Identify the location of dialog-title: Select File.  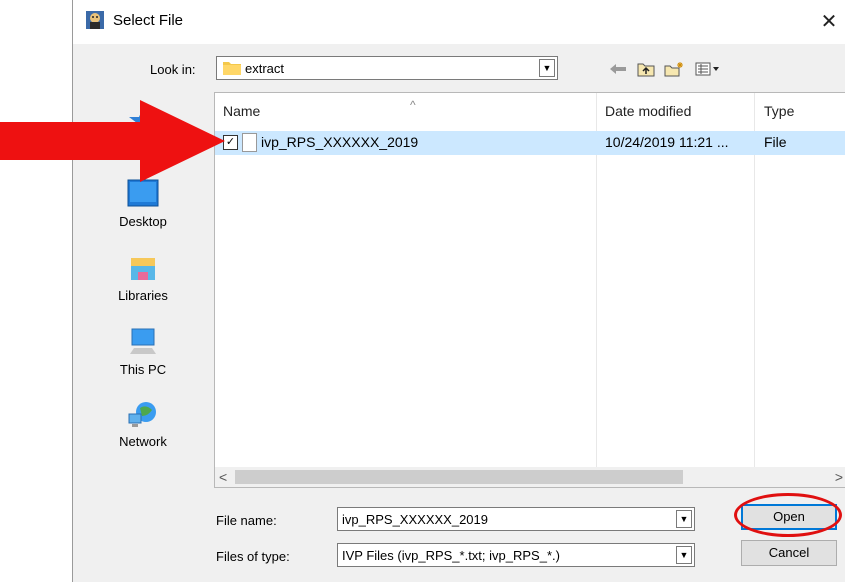
(148, 20).